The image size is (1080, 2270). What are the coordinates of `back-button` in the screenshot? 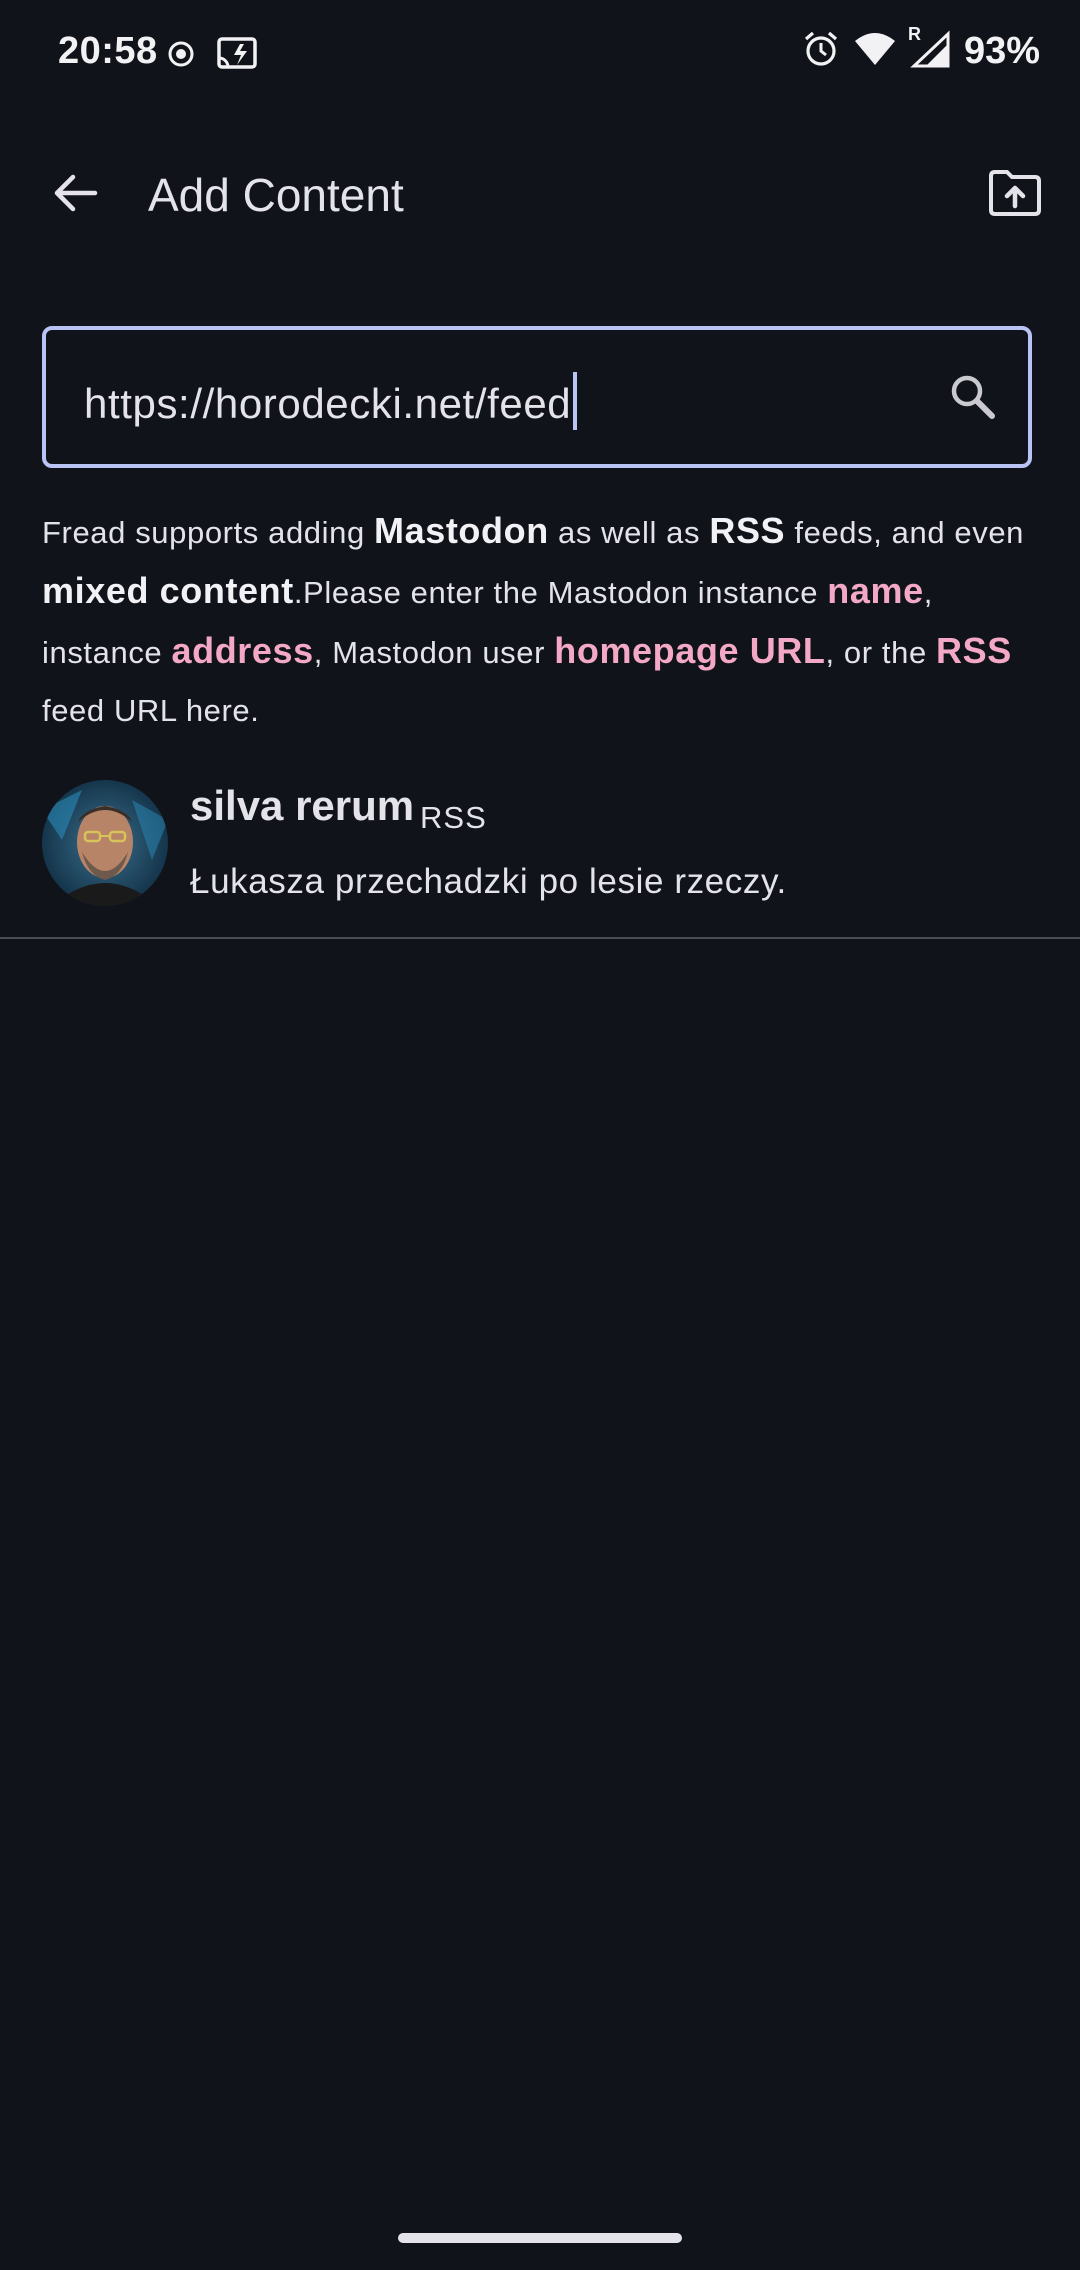 It's located at (75, 195).